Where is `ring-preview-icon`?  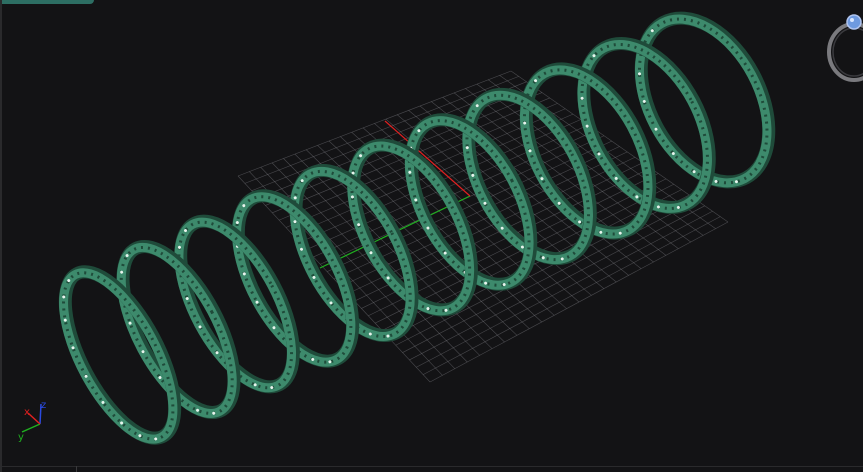 ring-preview-icon is located at coordinates (841, 50).